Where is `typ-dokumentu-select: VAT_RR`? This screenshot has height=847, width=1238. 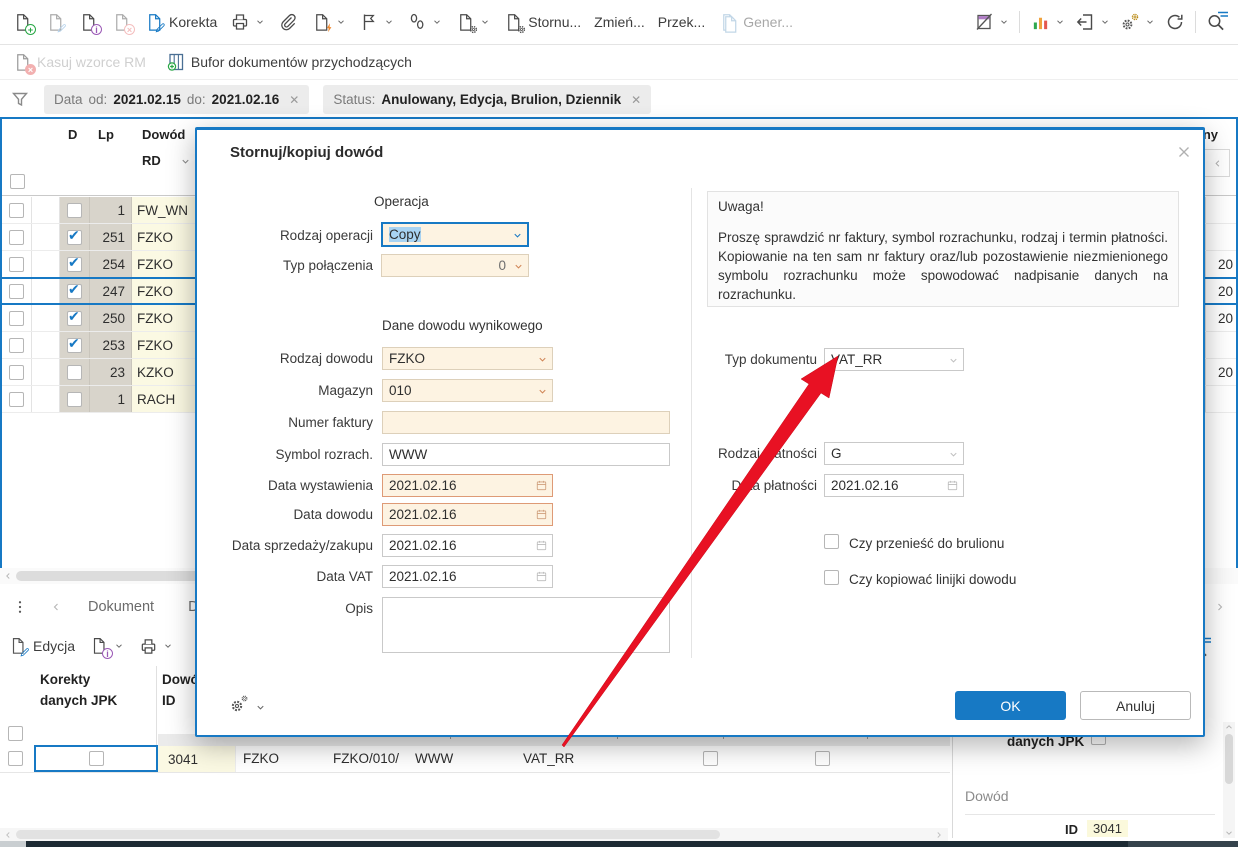
typ-dokumentu-select: VAT_RR is located at coordinates (894, 359).